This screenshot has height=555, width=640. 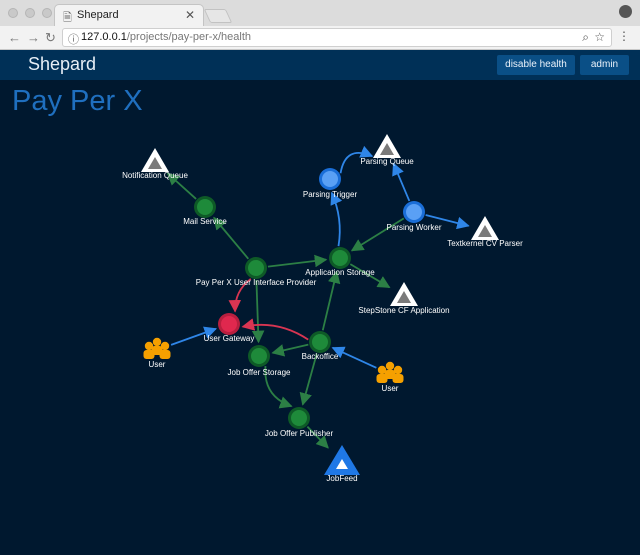 What do you see at coordinates (13, 13) in the screenshot?
I see `close-window-button` at bounding box center [13, 13].